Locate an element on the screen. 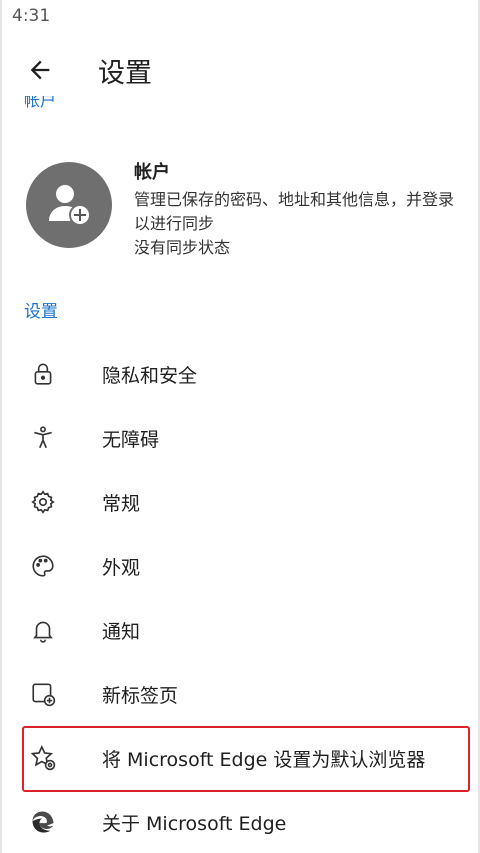 The height and width of the screenshot is (853, 480). bell-icon is located at coordinates (43, 630).